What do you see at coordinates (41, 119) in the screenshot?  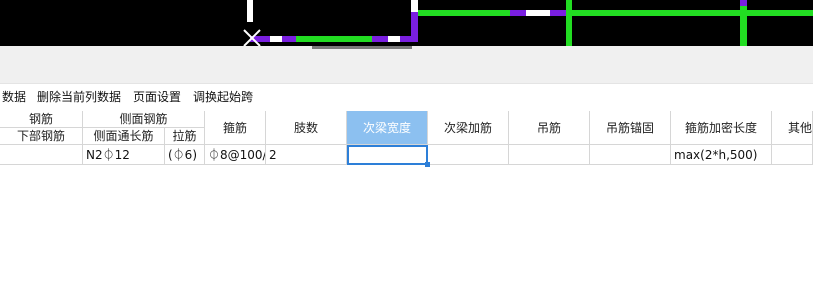 I see `header-group-rebar: 钢筋` at bounding box center [41, 119].